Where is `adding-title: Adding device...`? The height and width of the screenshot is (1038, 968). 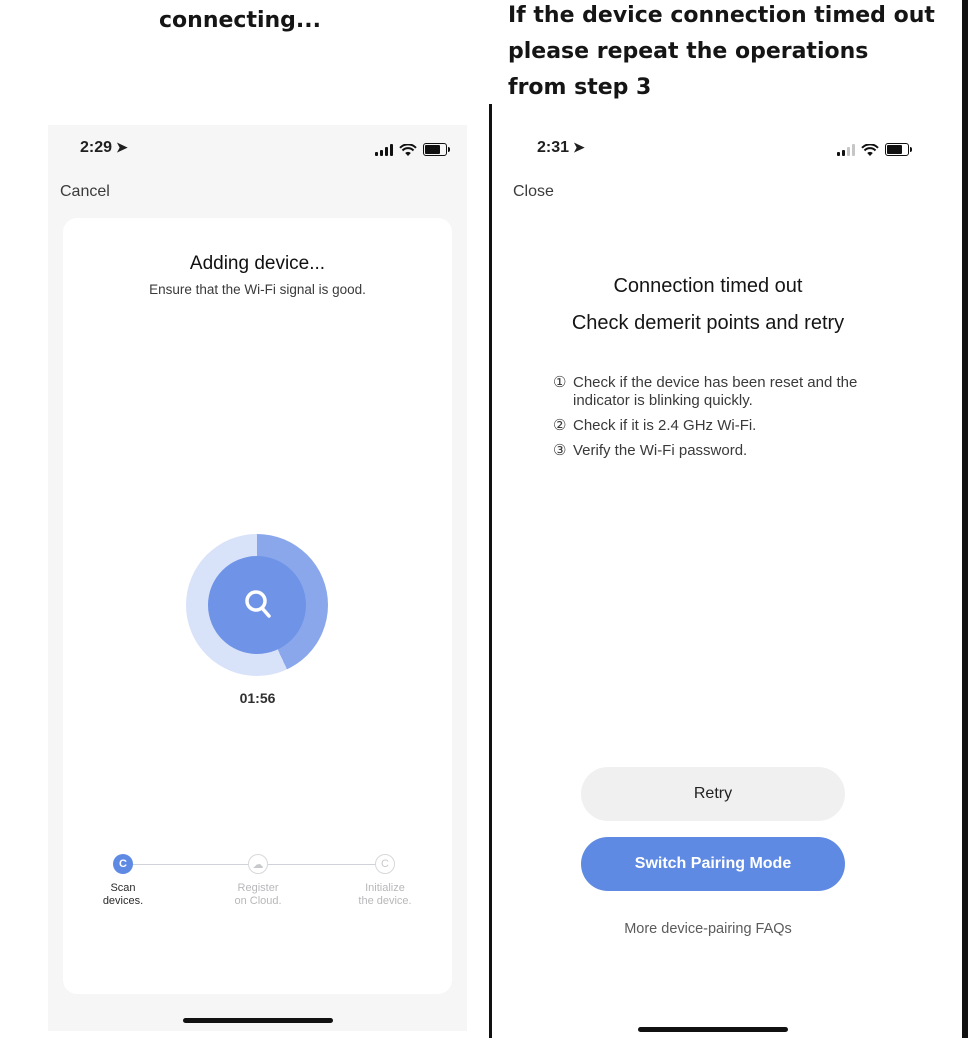 adding-title: Adding device... is located at coordinates (257, 263).